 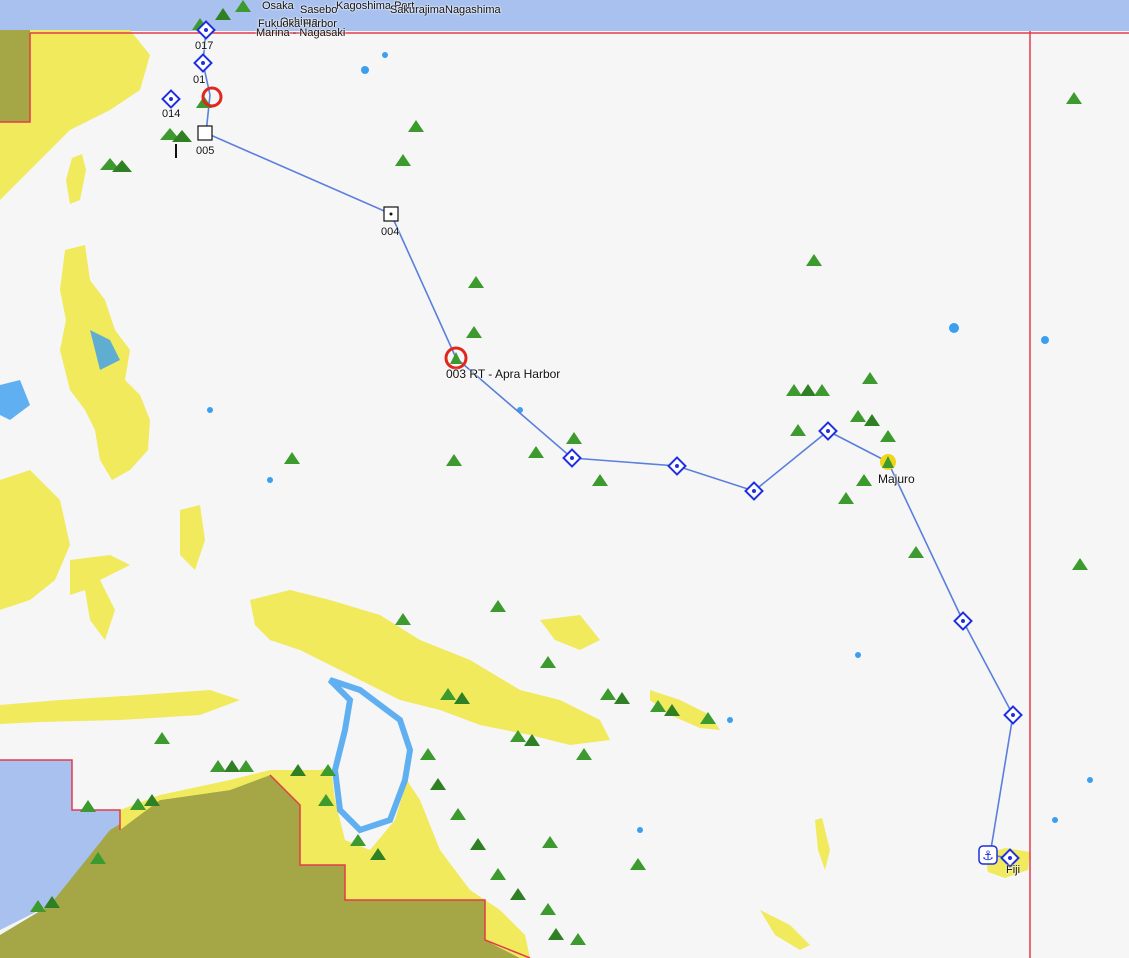 I want to click on anchor-icon: ⚓, so click(x=988, y=855).